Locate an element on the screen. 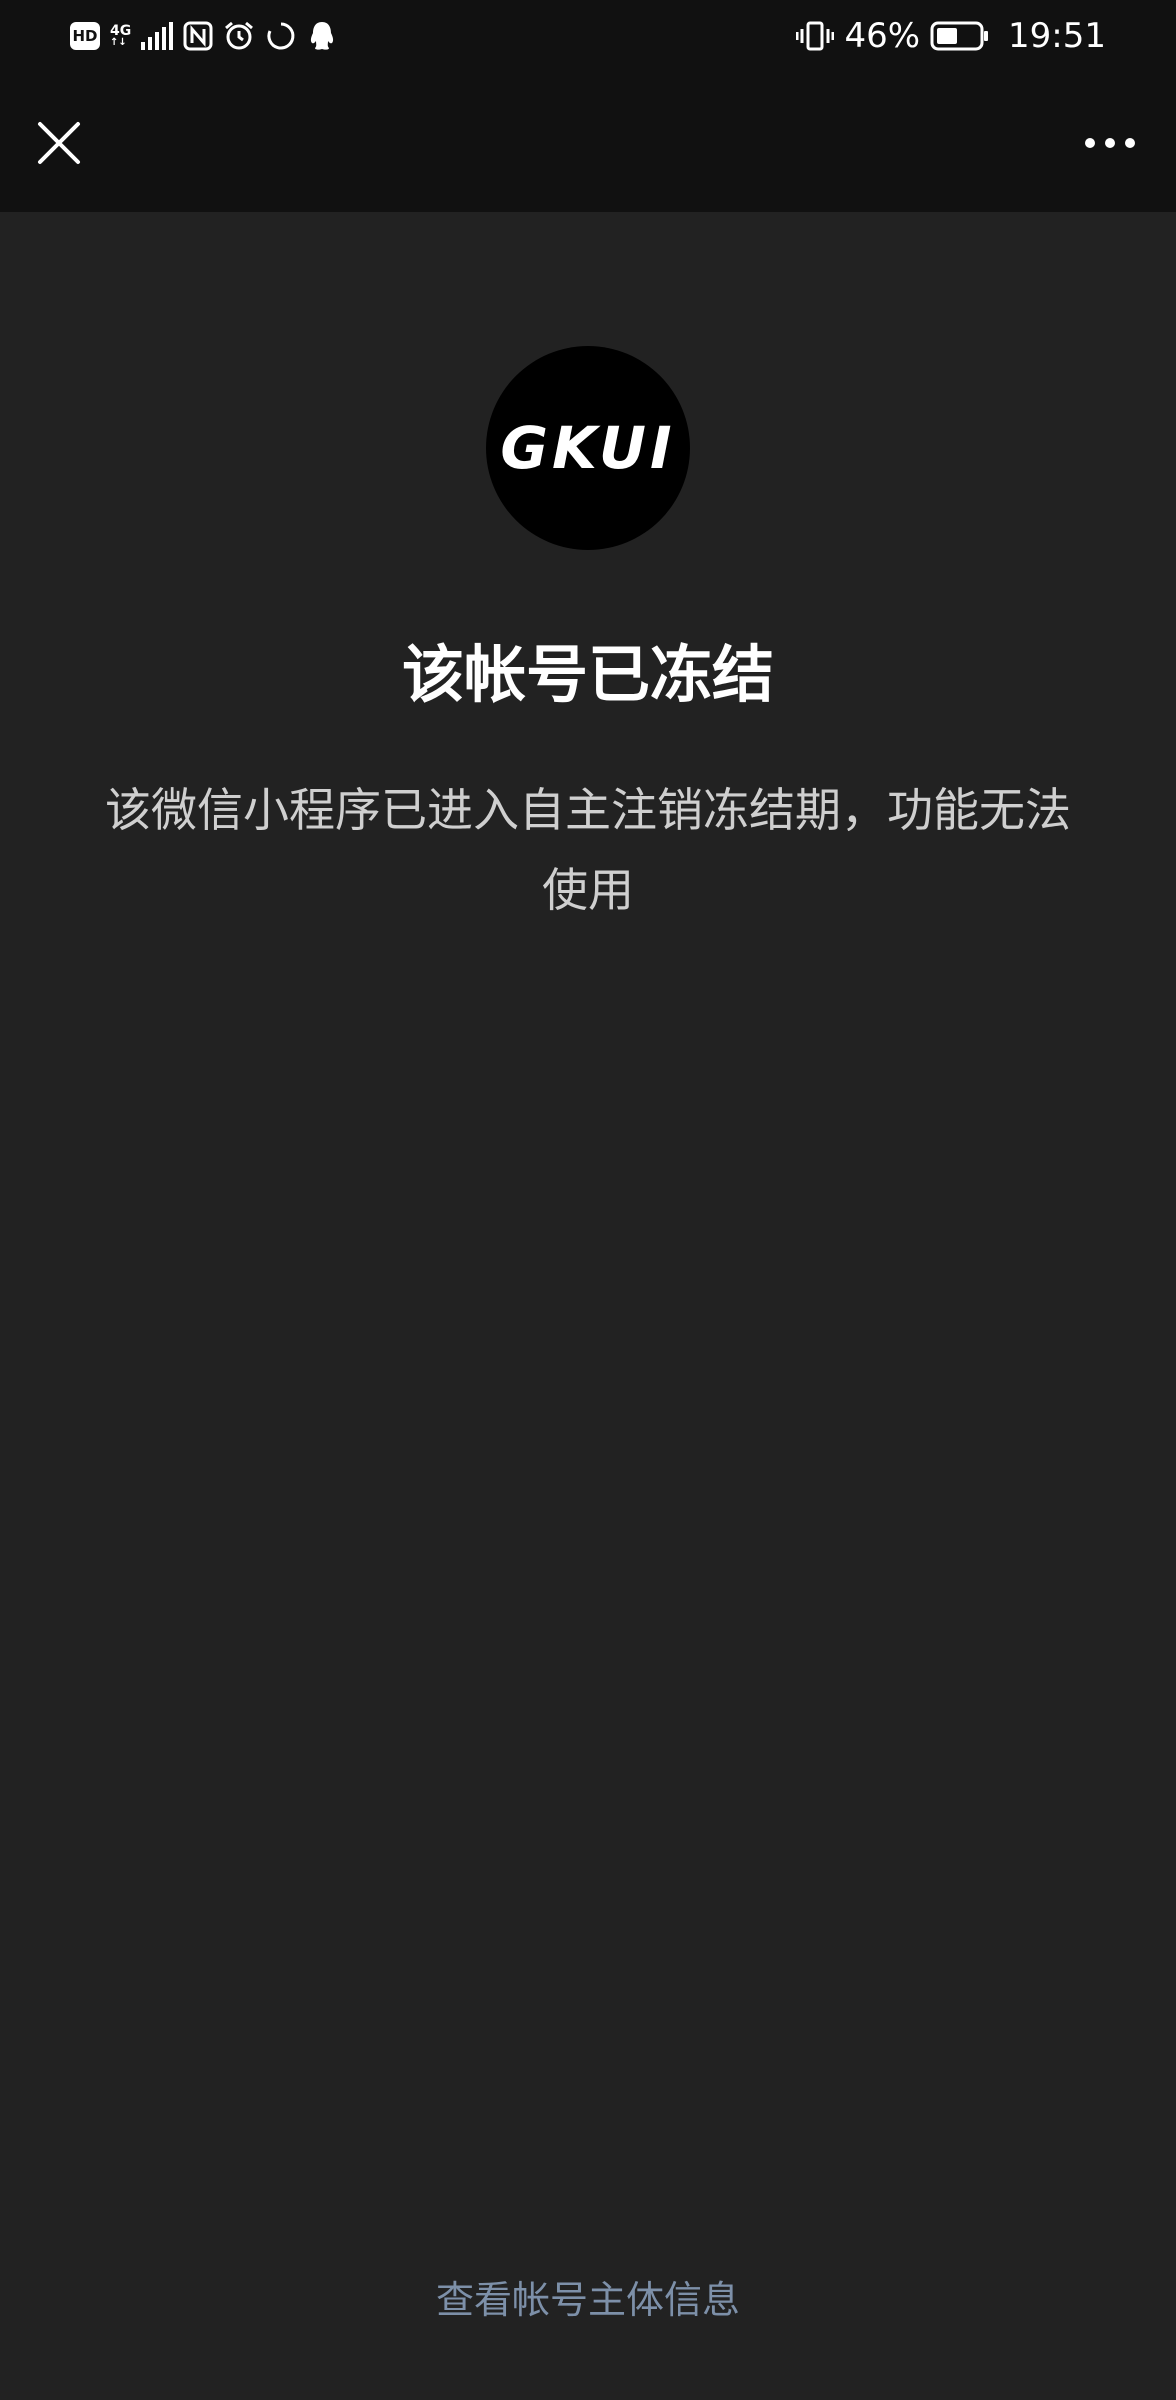 The image size is (1176, 2400). close-icon is located at coordinates (59, 143).